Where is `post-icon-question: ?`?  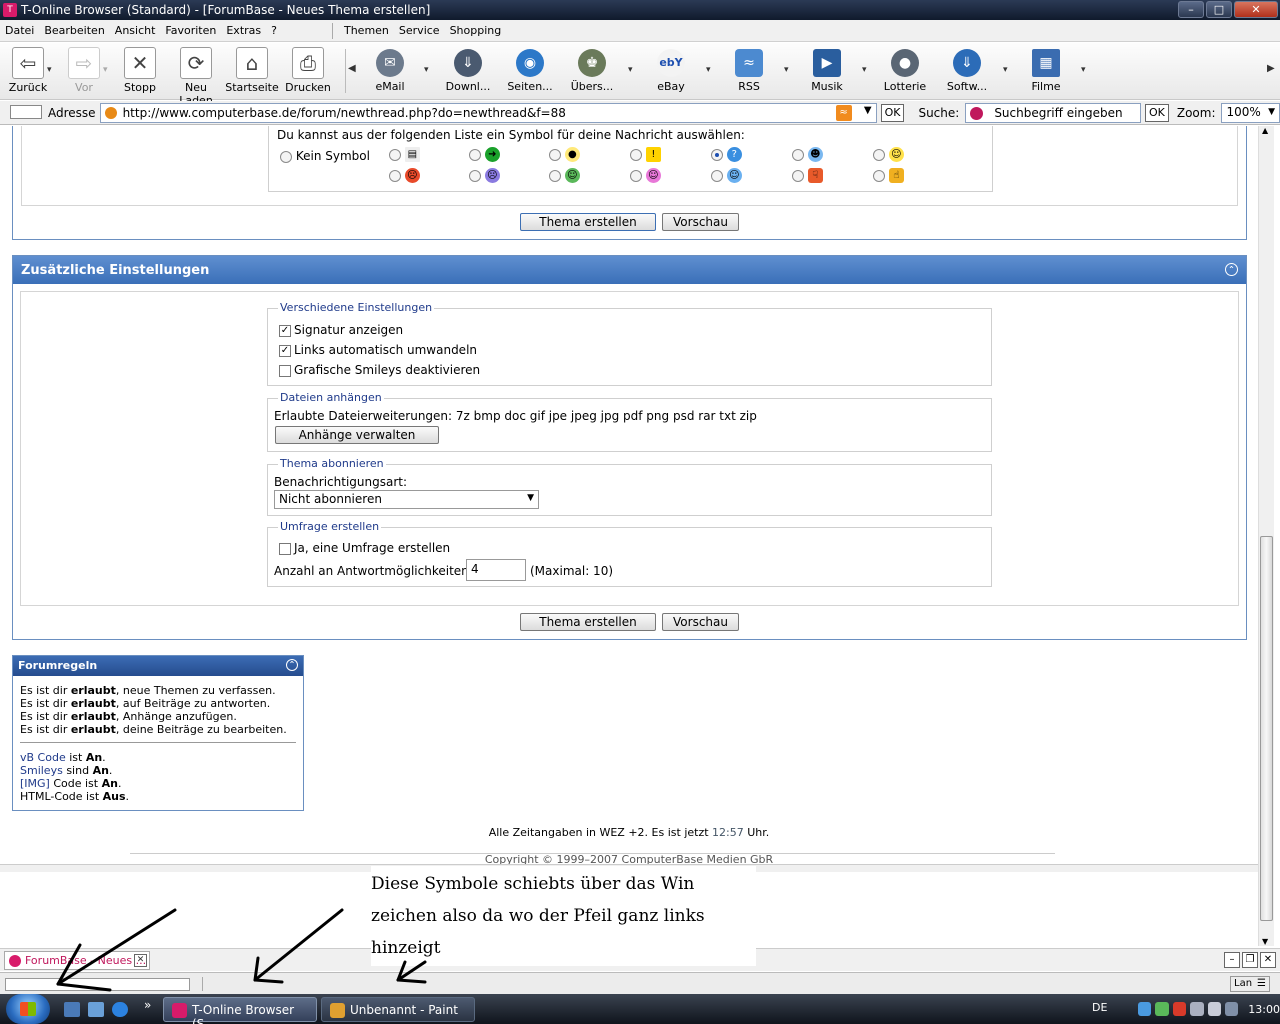
post-icon-question: ? is located at coordinates (726, 154).